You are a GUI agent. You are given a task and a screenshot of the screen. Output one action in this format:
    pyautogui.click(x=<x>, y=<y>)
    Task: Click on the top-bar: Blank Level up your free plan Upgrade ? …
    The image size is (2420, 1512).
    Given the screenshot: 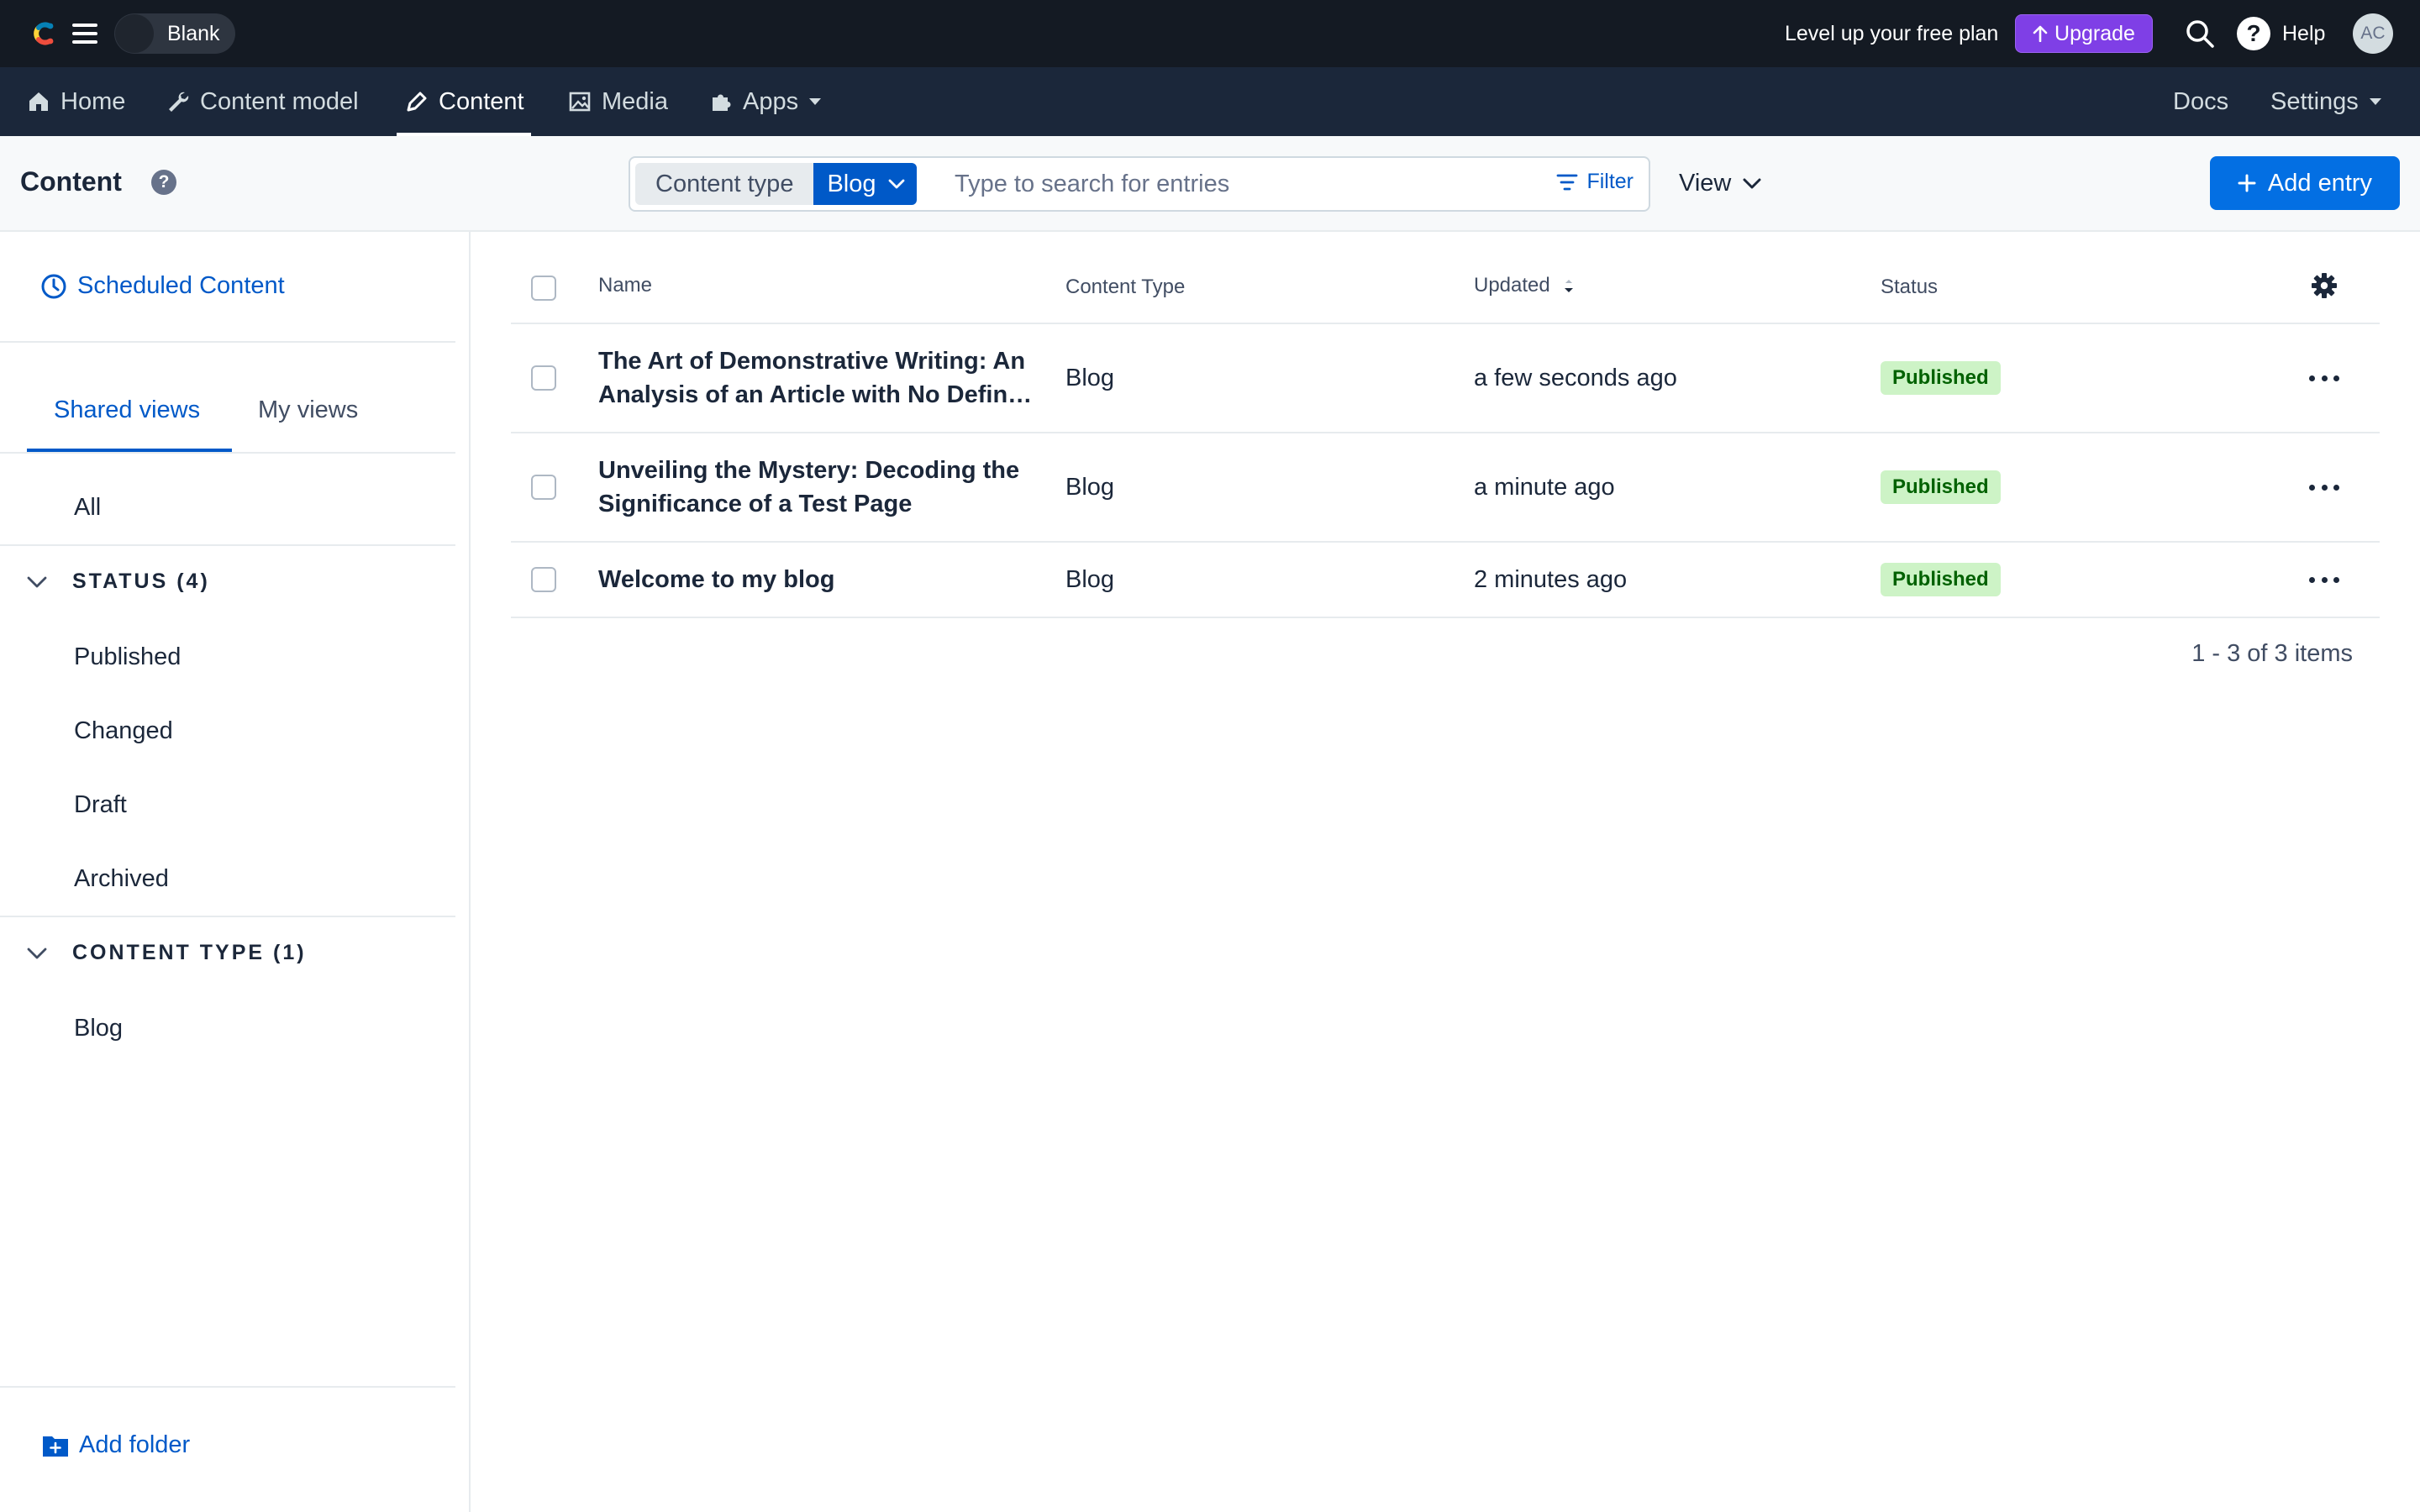 What is the action you would take?
    pyautogui.click(x=1210, y=33)
    